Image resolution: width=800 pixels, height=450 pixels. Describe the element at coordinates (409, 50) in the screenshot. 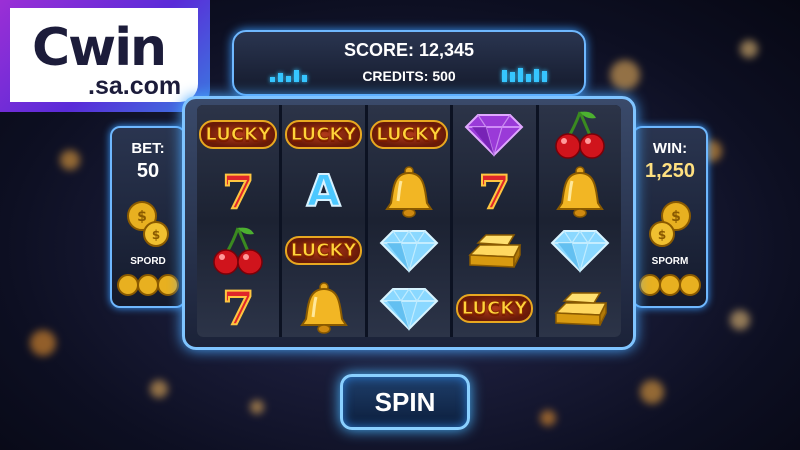

I see `score-display: SCORE: 12,345` at that location.